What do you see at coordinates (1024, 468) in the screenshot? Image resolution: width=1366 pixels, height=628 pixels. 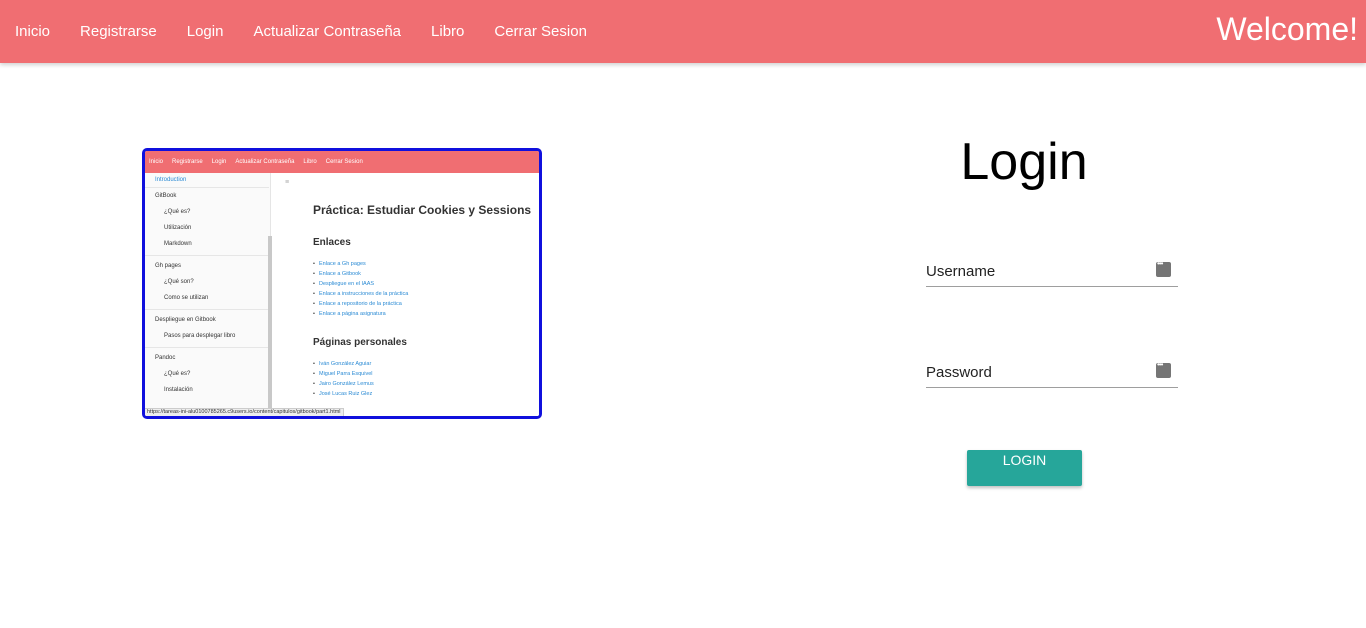 I see `login-button: LOGIN` at bounding box center [1024, 468].